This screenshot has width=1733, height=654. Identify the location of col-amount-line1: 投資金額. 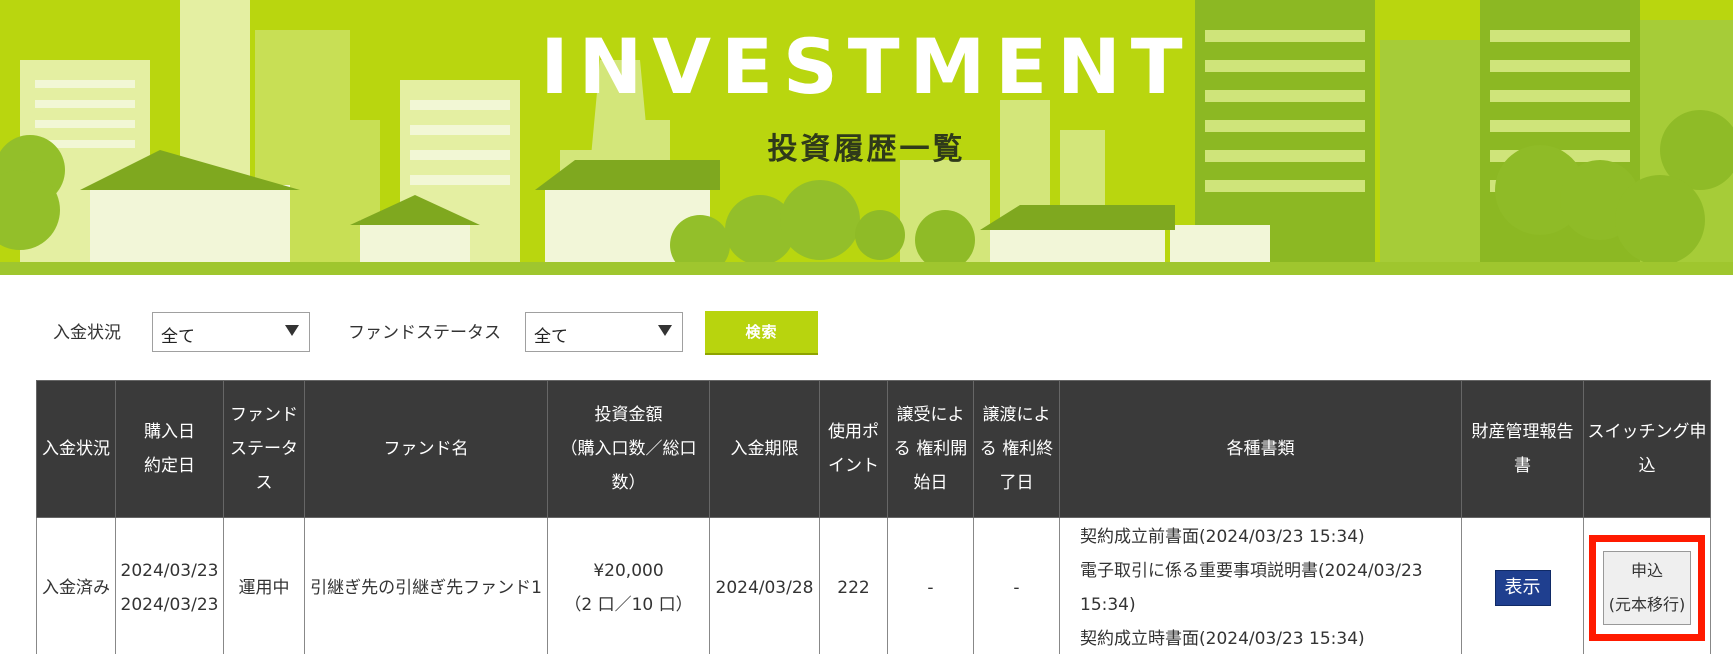
(628, 415).